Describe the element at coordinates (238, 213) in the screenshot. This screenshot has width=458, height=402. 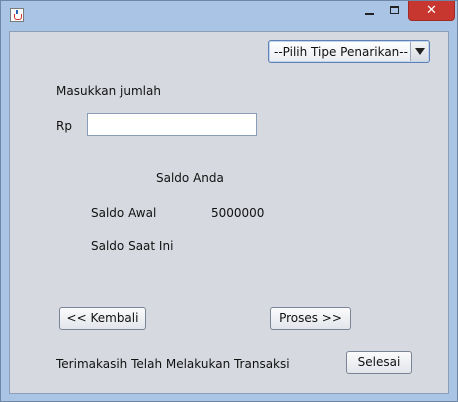
I see `initial-balance-value: 5000000` at that location.